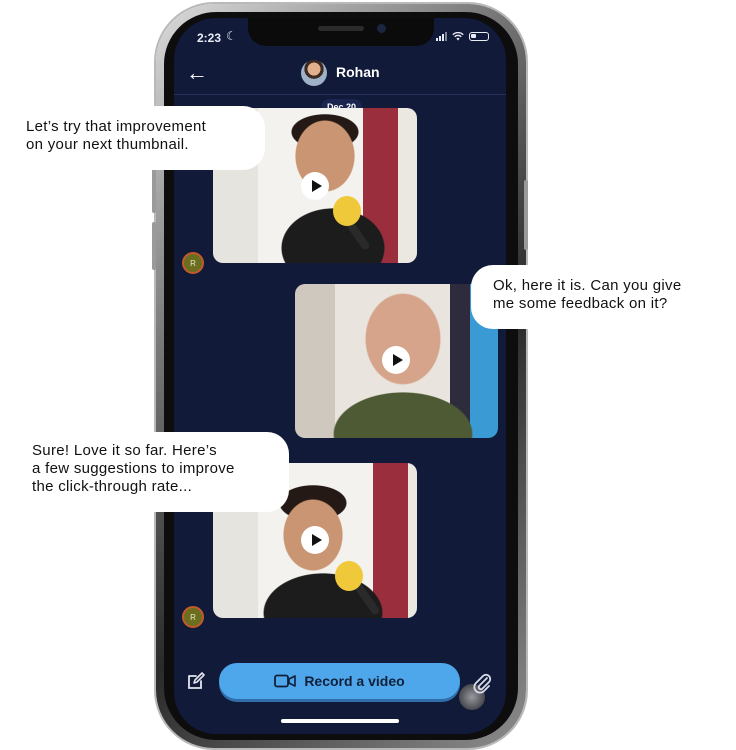 This screenshot has width=736, height=750. What do you see at coordinates (441, 36) in the screenshot?
I see `signal-icon` at bounding box center [441, 36].